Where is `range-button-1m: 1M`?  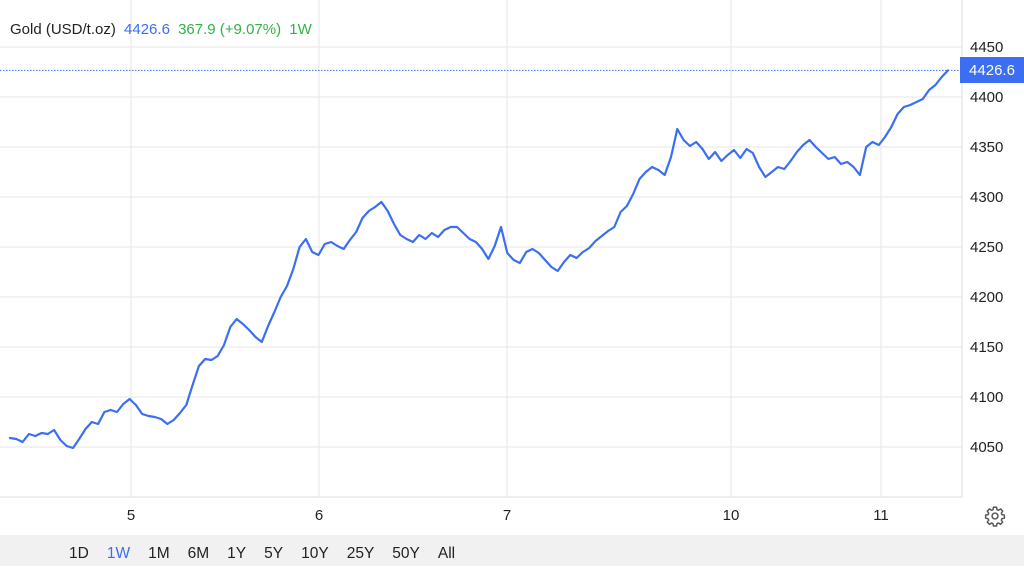 range-button-1m: 1M is located at coordinates (159, 550).